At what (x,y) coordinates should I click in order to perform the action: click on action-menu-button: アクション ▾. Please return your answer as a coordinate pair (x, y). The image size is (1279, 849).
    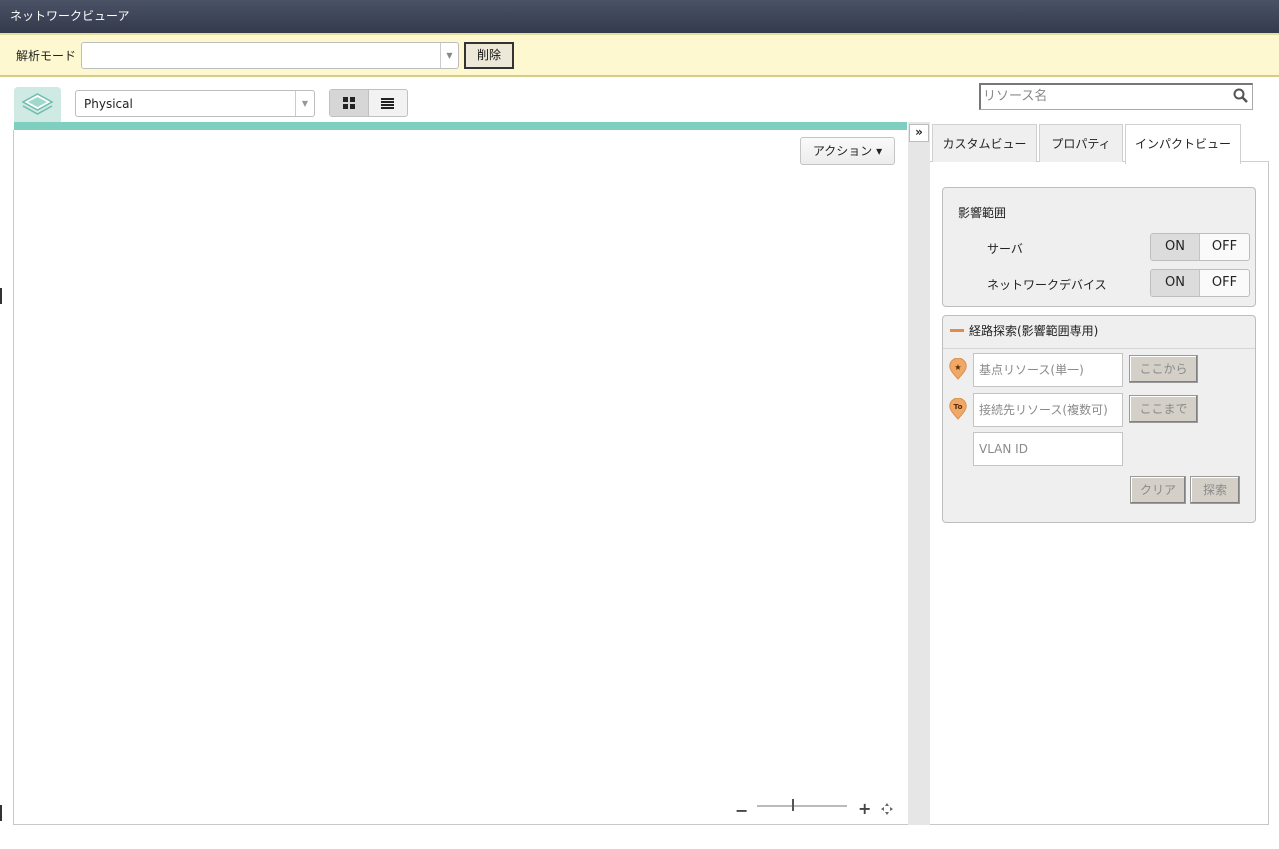
    Looking at the image, I should click on (847, 151).